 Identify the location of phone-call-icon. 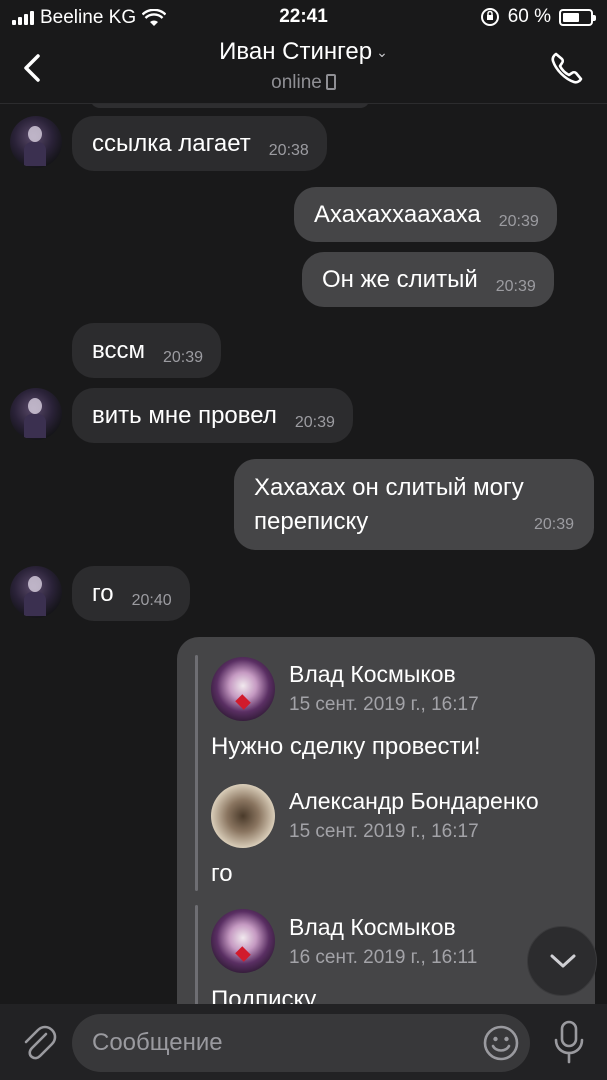
(567, 68).